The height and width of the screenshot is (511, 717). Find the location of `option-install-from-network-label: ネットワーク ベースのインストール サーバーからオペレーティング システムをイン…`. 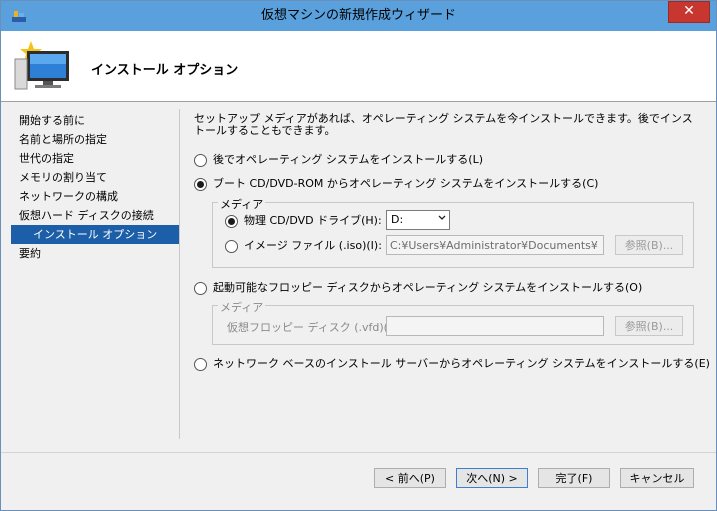

option-install-from-network-label: ネットワーク ベースのインストール サーバーからオペレーティング システムをイン… is located at coordinates (461, 363).